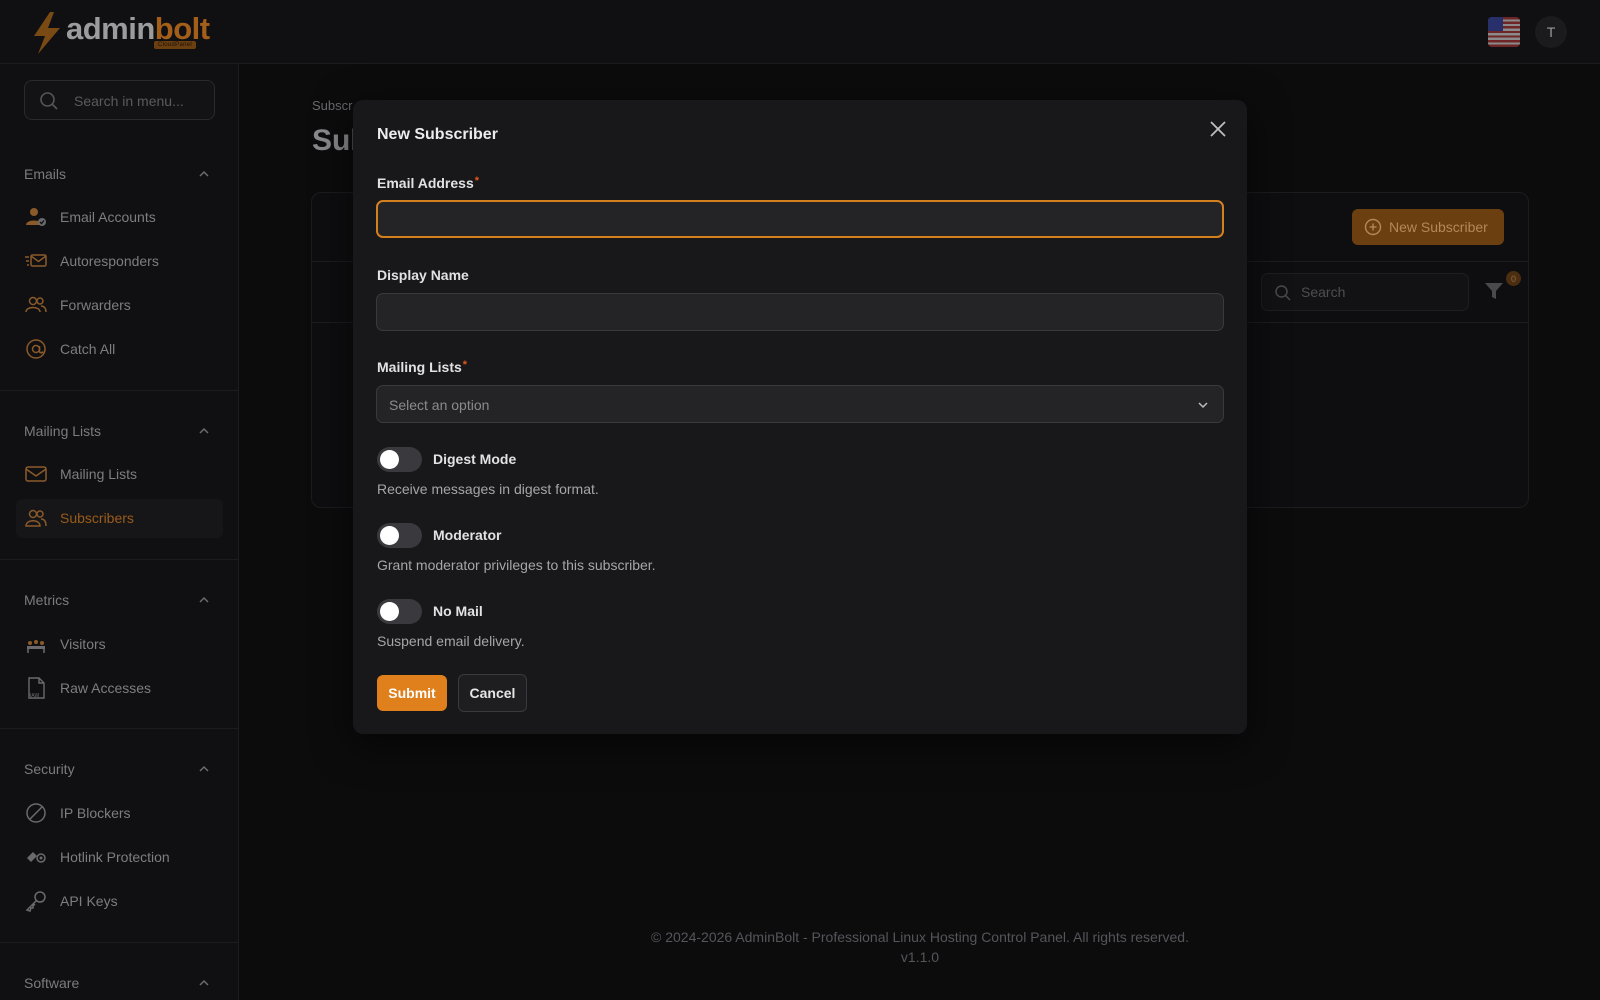  What do you see at coordinates (1494, 291) in the screenshot?
I see `filter-icon` at bounding box center [1494, 291].